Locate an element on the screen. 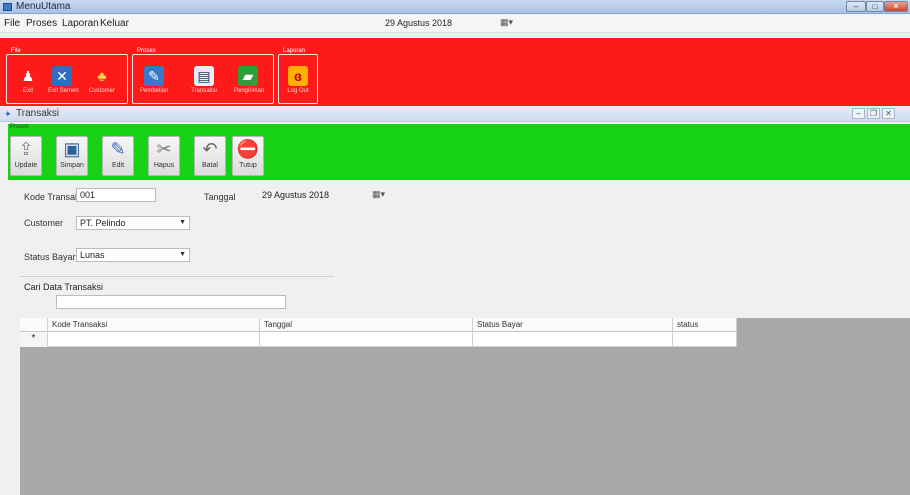  ribbon-tool-label: Log Out is located at coordinates (298, 91).